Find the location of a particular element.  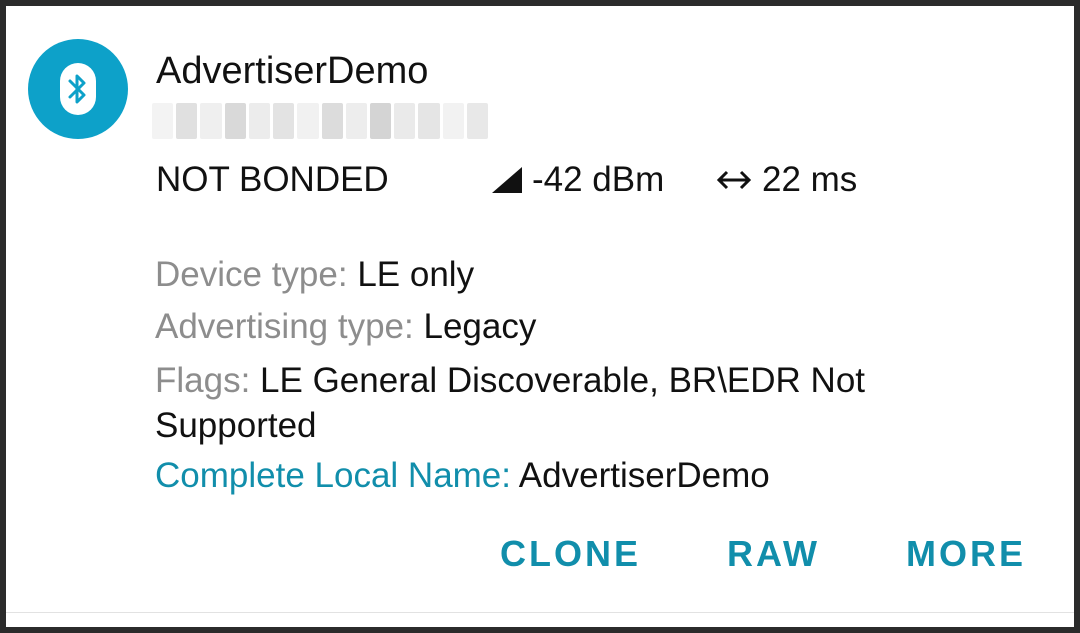

device-type-value: LE only is located at coordinates (416, 274).